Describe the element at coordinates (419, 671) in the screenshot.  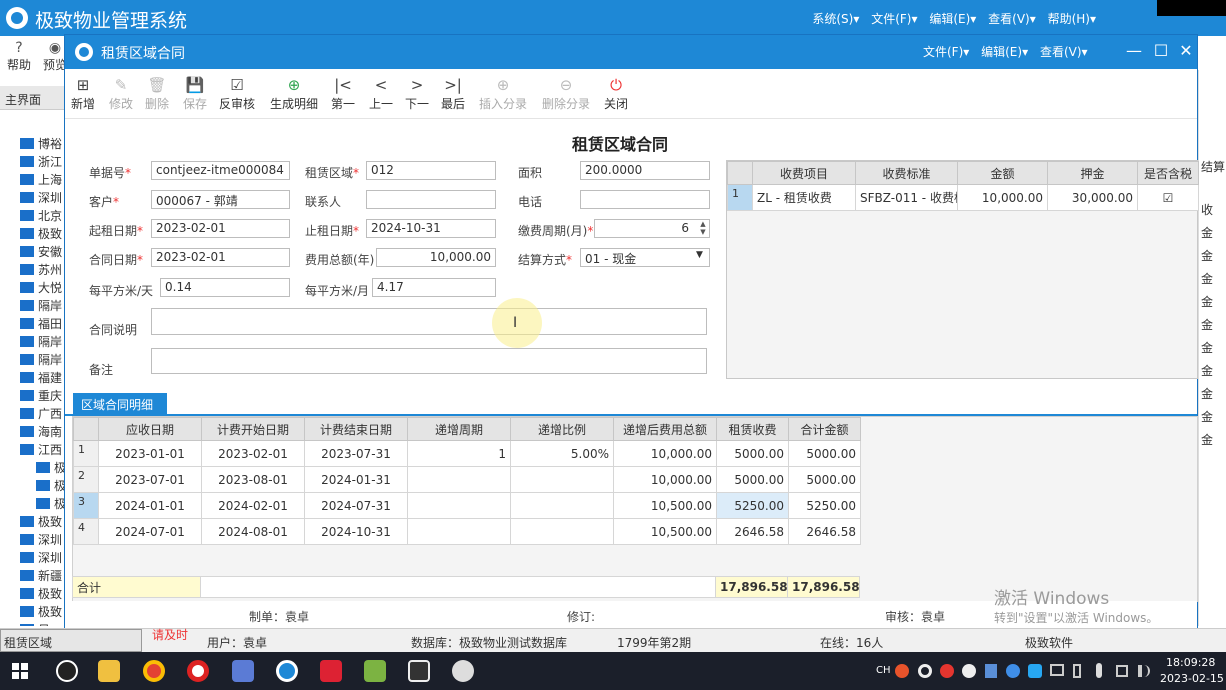
I see `clapper-icon` at that location.